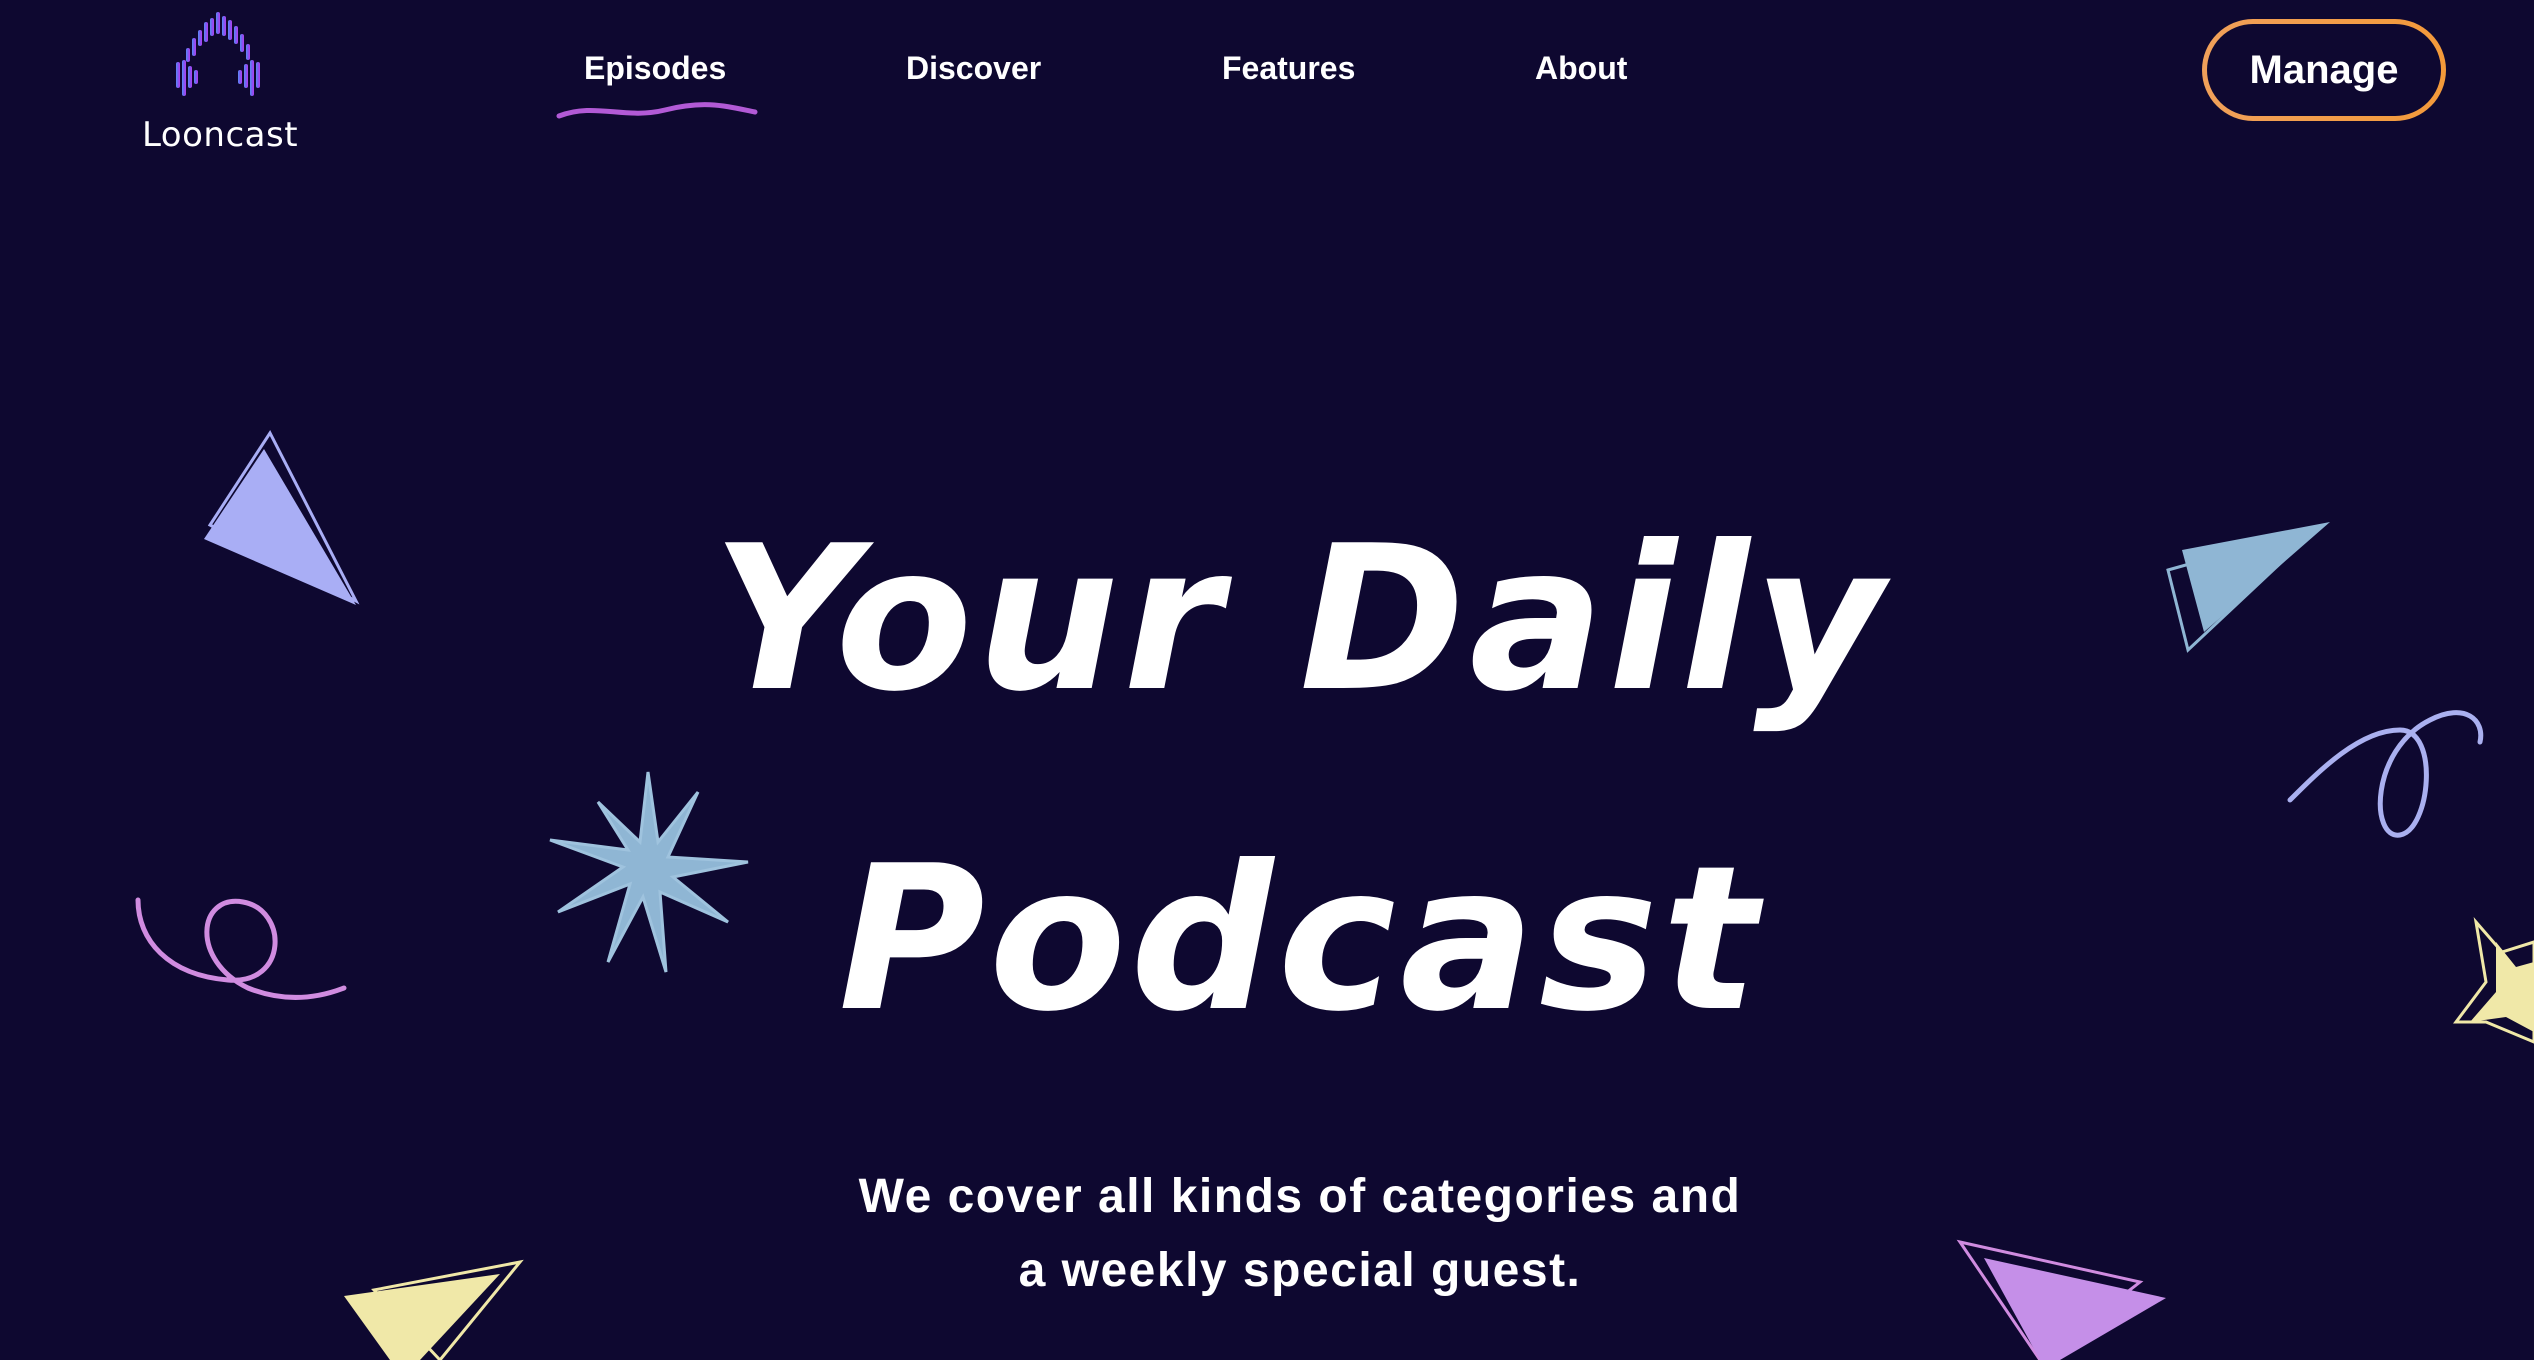 This screenshot has width=2534, height=1360. Describe the element at coordinates (649, 872) in the screenshot. I see `starburst-decoration` at that location.